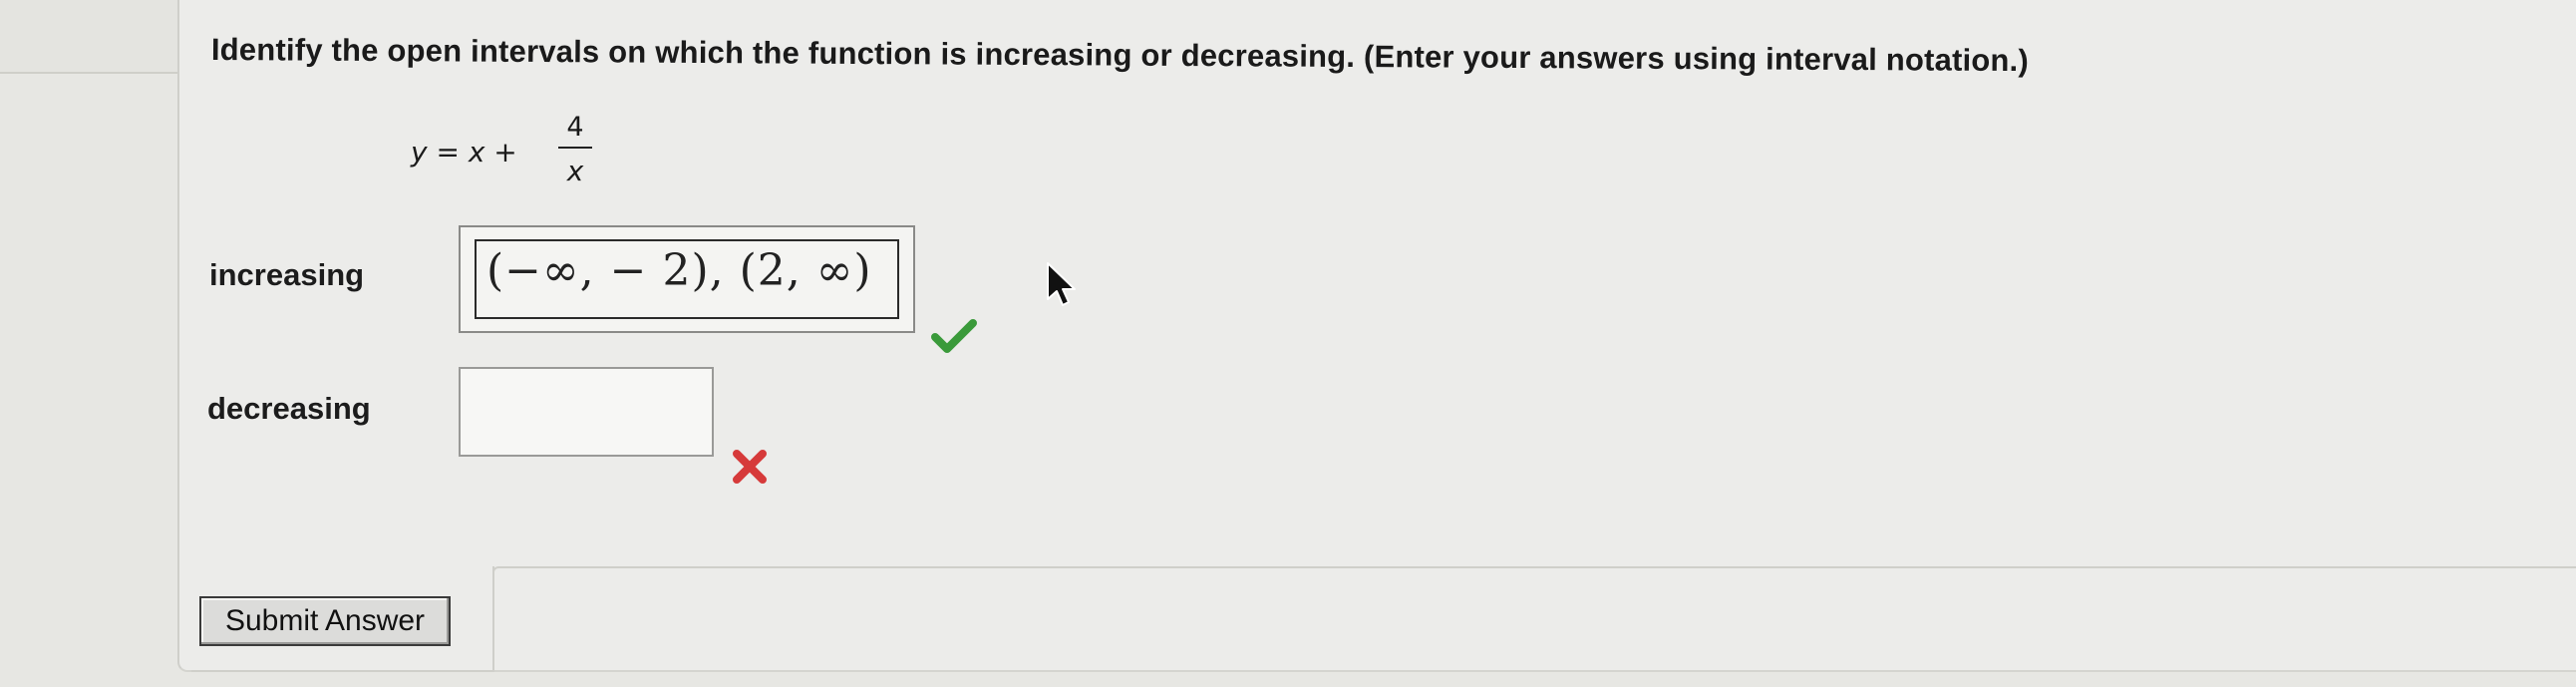  I want to click on fraction-numerator: 4, so click(575, 128).